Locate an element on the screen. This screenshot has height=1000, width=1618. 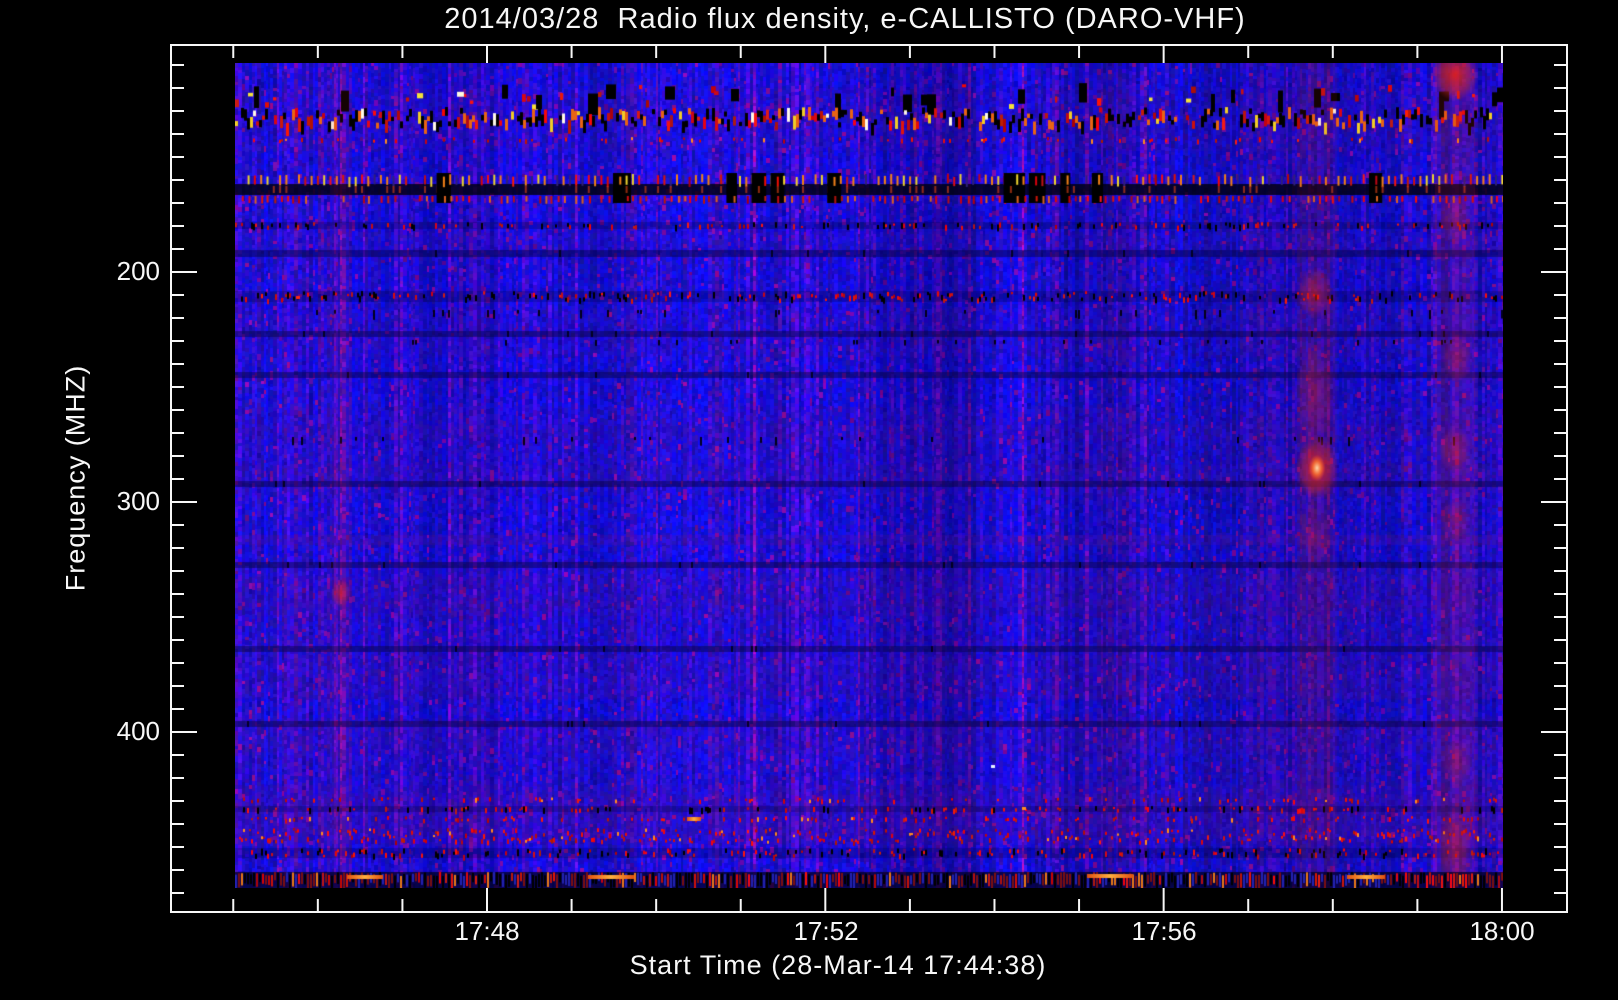
x-tick-label-1748: 17:48 is located at coordinates (487, 931).